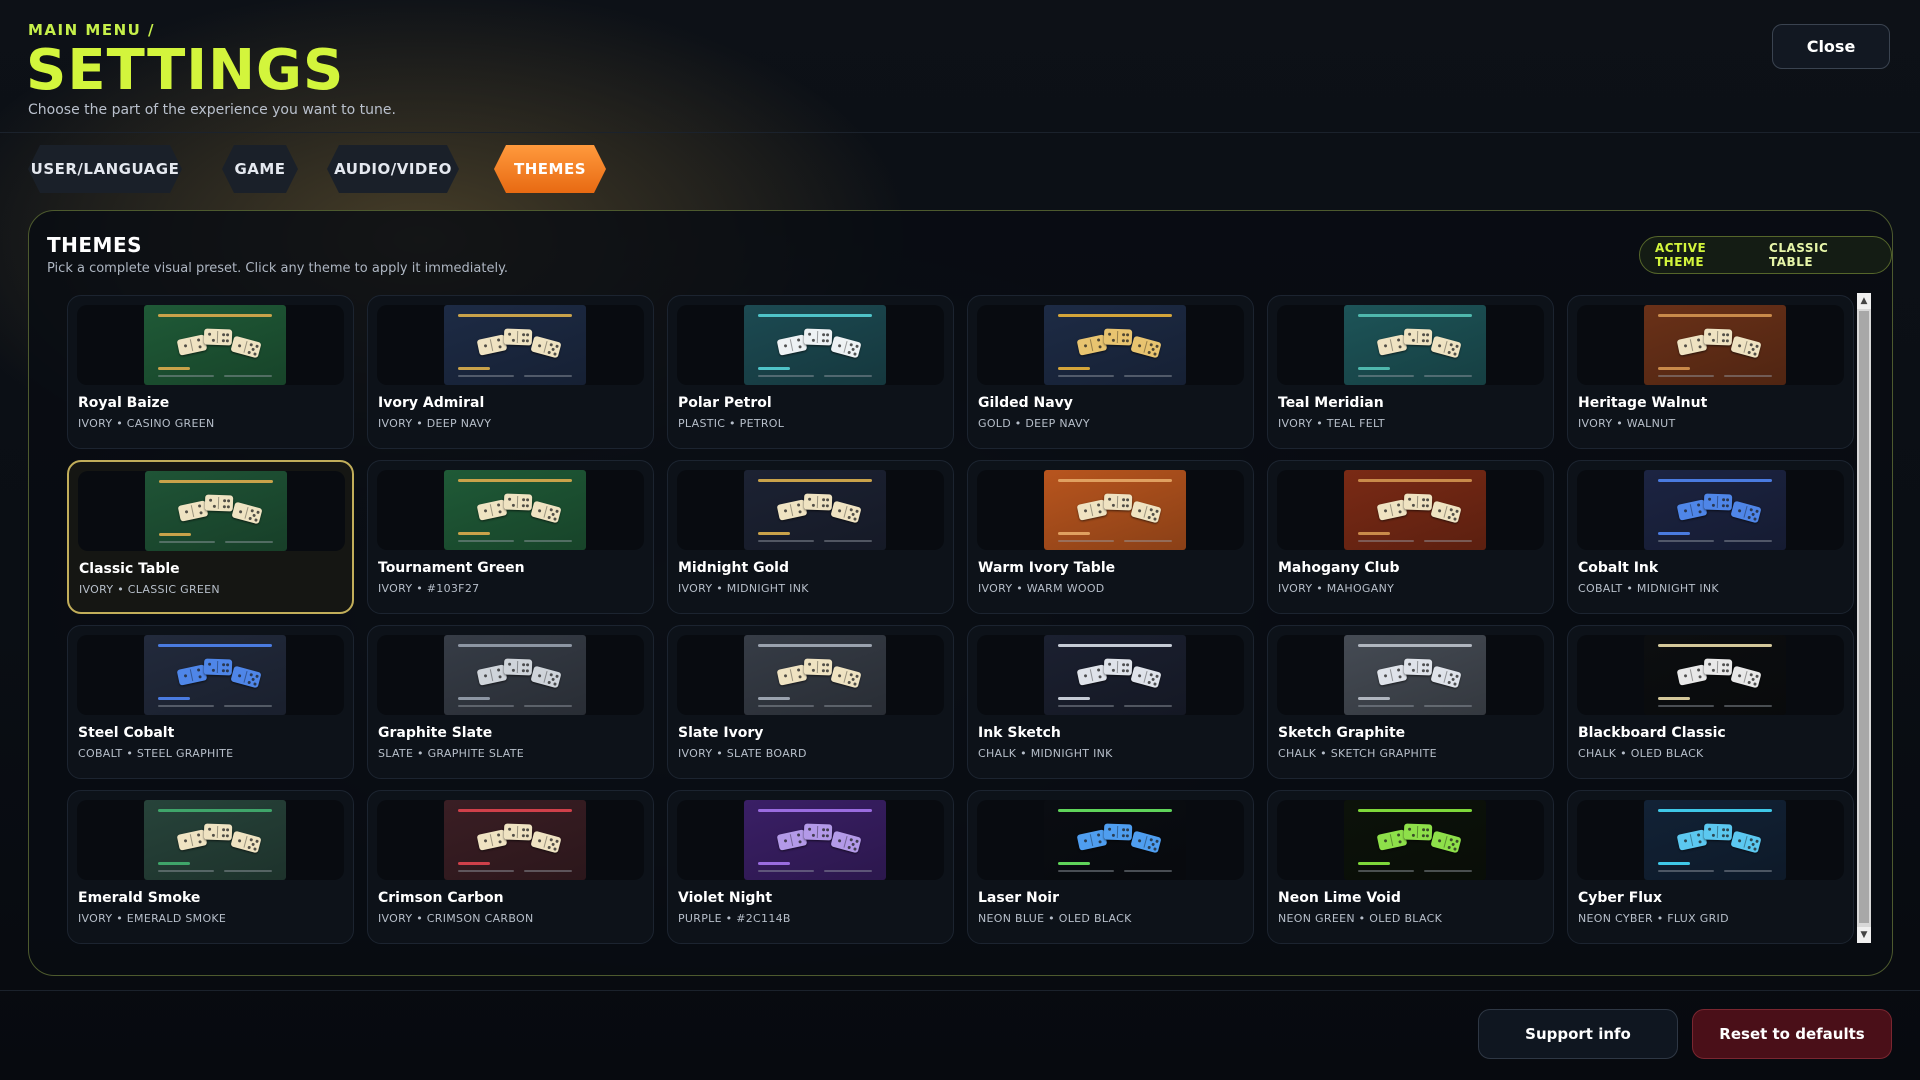  What do you see at coordinates (1410, 867) in the screenshot?
I see `theme-card: Neon Lime Void NEON GREEN • OLED BLACK` at bounding box center [1410, 867].